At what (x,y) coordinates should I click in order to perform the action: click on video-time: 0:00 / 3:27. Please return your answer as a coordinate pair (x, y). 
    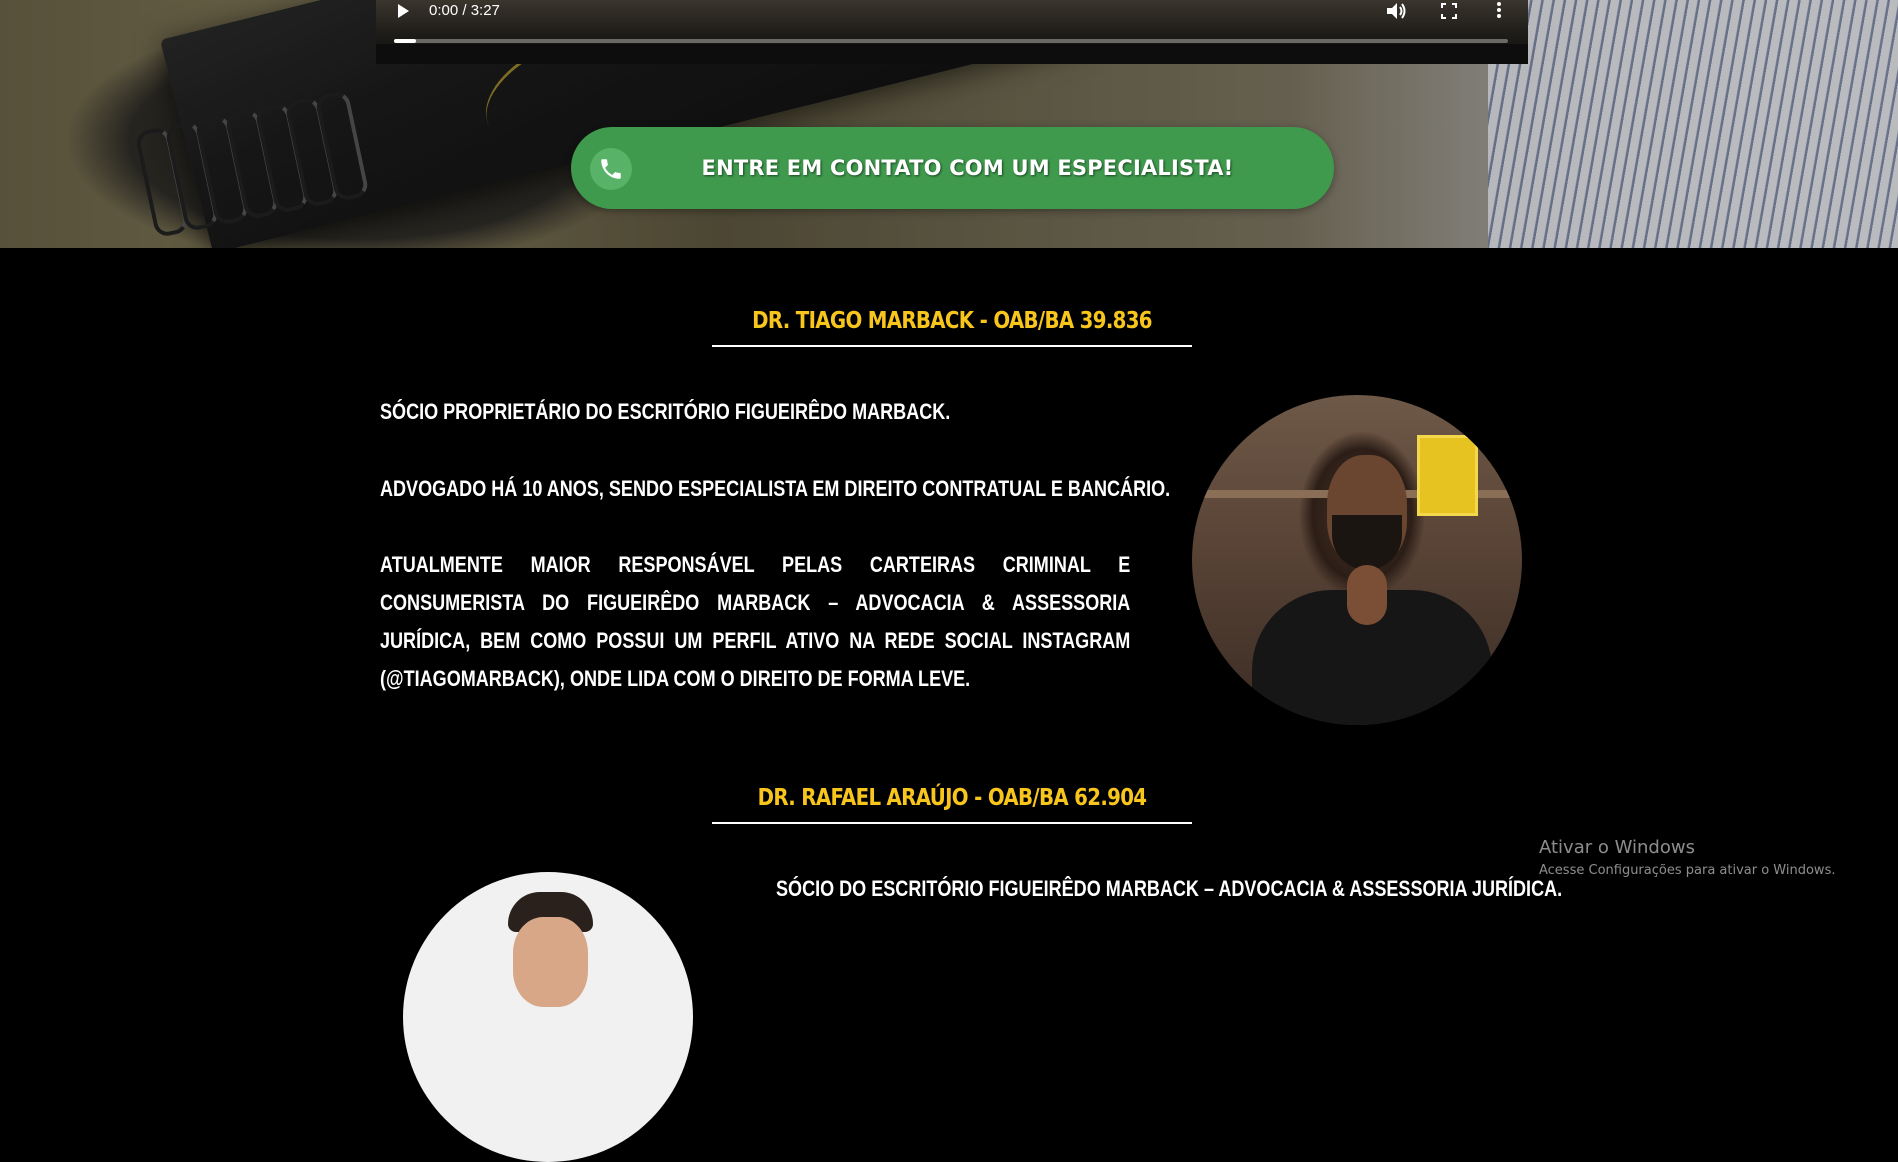
    Looking at the image, I should click on (464, 10).